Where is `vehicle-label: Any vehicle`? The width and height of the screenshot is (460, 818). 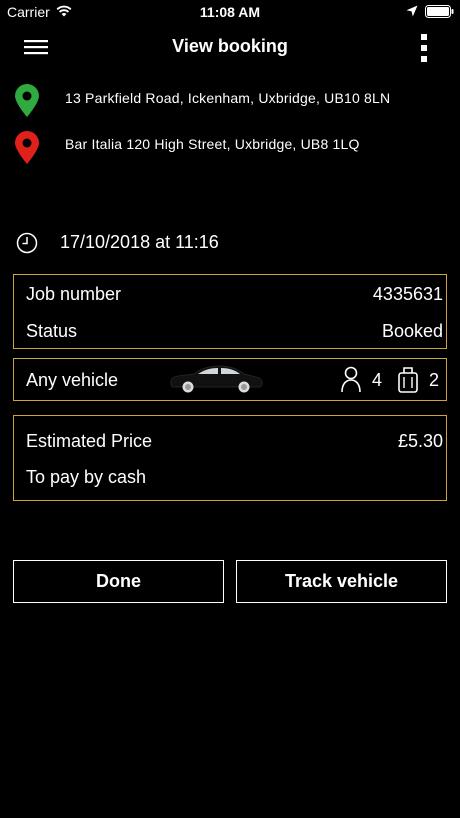
vehicle-label: Any vehicle is located at coordinates (72, 380).